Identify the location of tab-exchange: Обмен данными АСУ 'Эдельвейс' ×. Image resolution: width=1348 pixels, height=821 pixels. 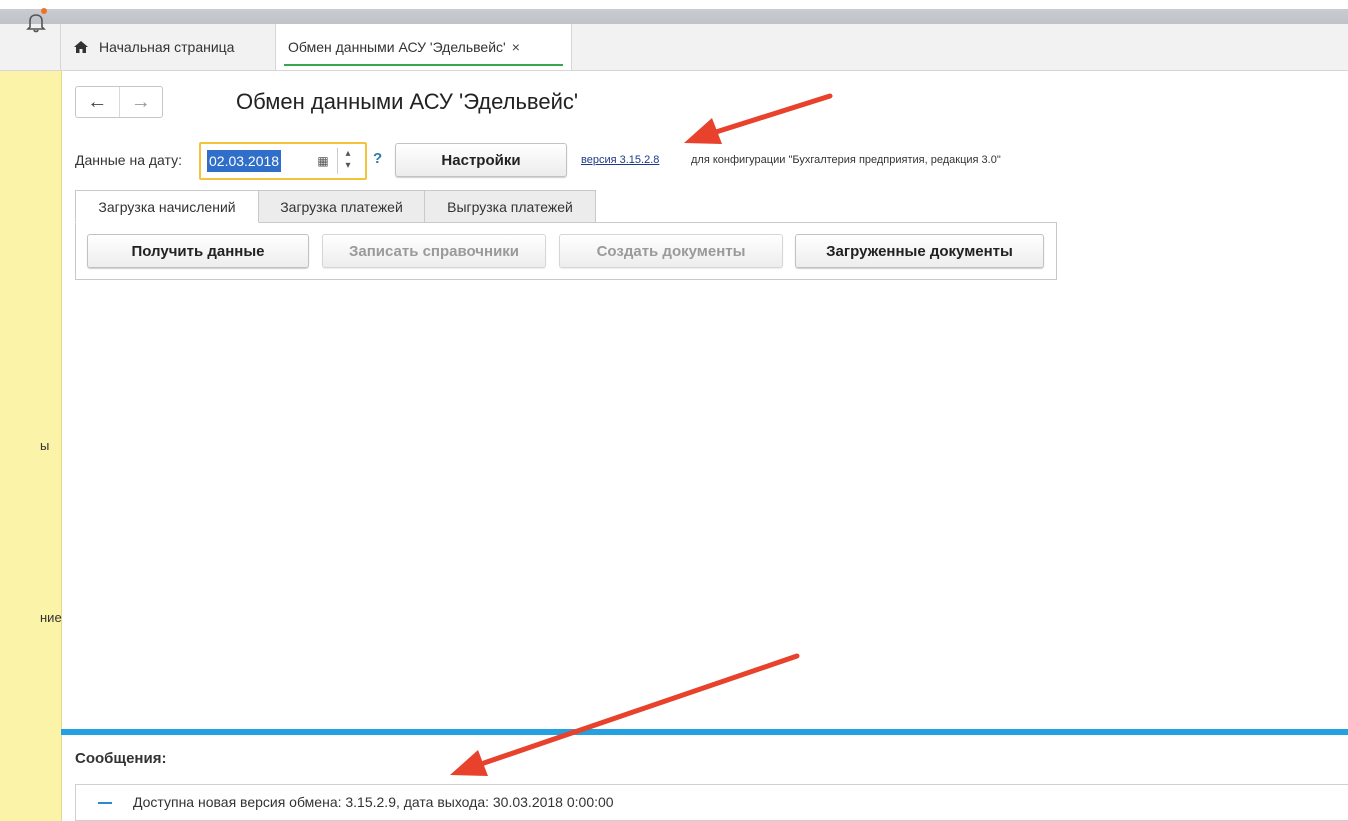
(424, 47).